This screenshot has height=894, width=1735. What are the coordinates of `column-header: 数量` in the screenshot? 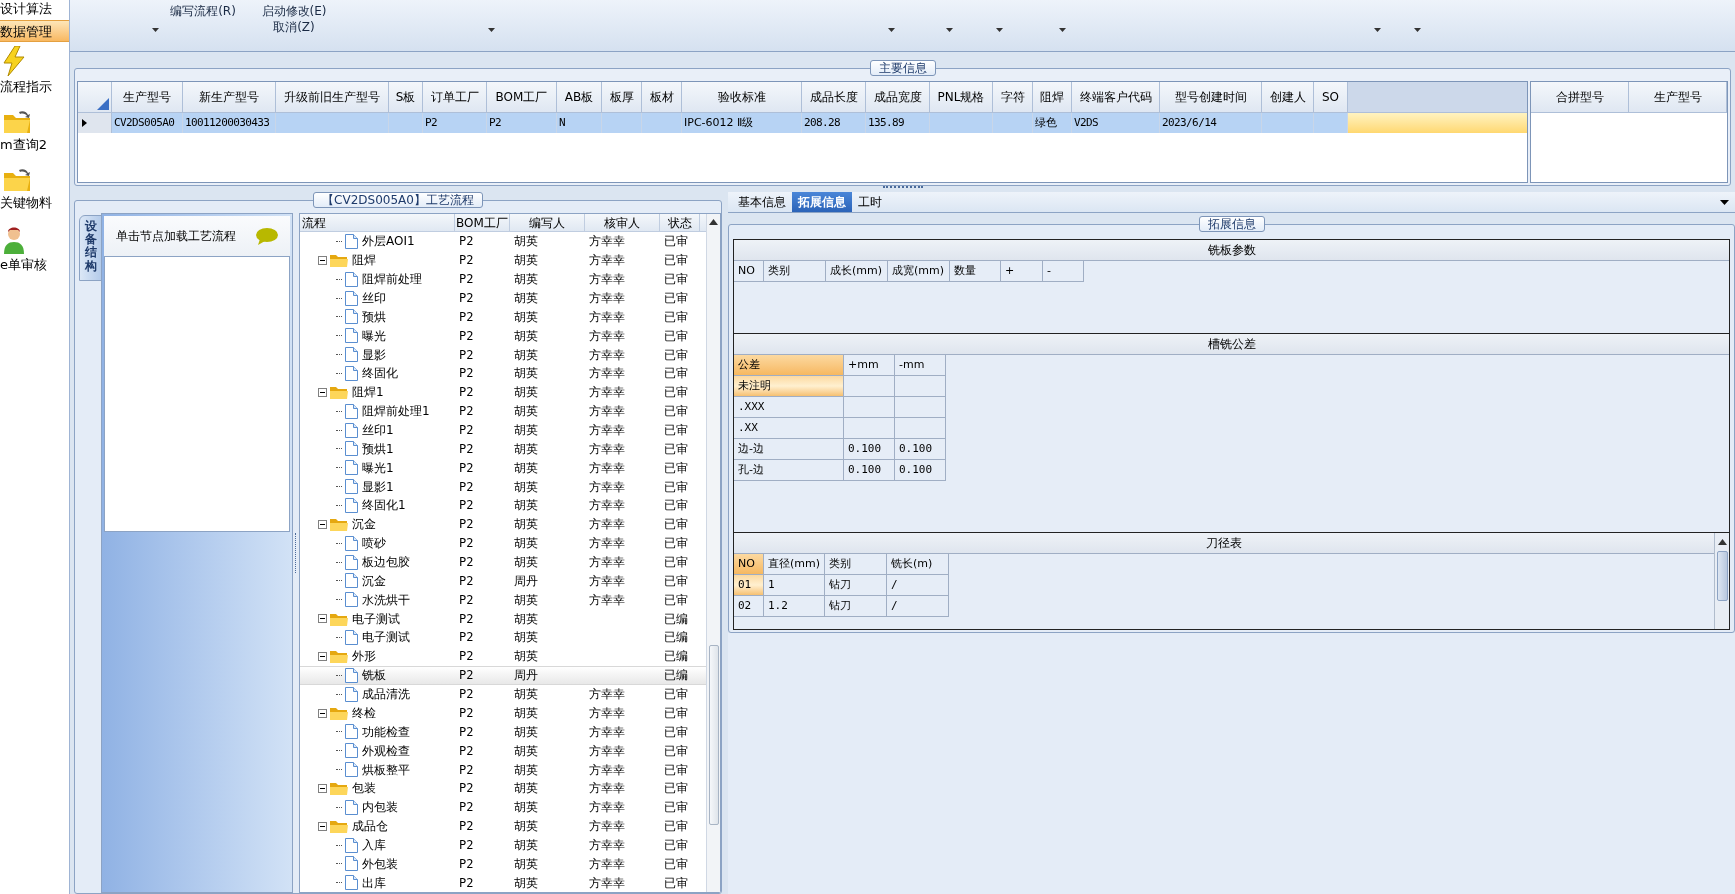 It's located at (975, 271).